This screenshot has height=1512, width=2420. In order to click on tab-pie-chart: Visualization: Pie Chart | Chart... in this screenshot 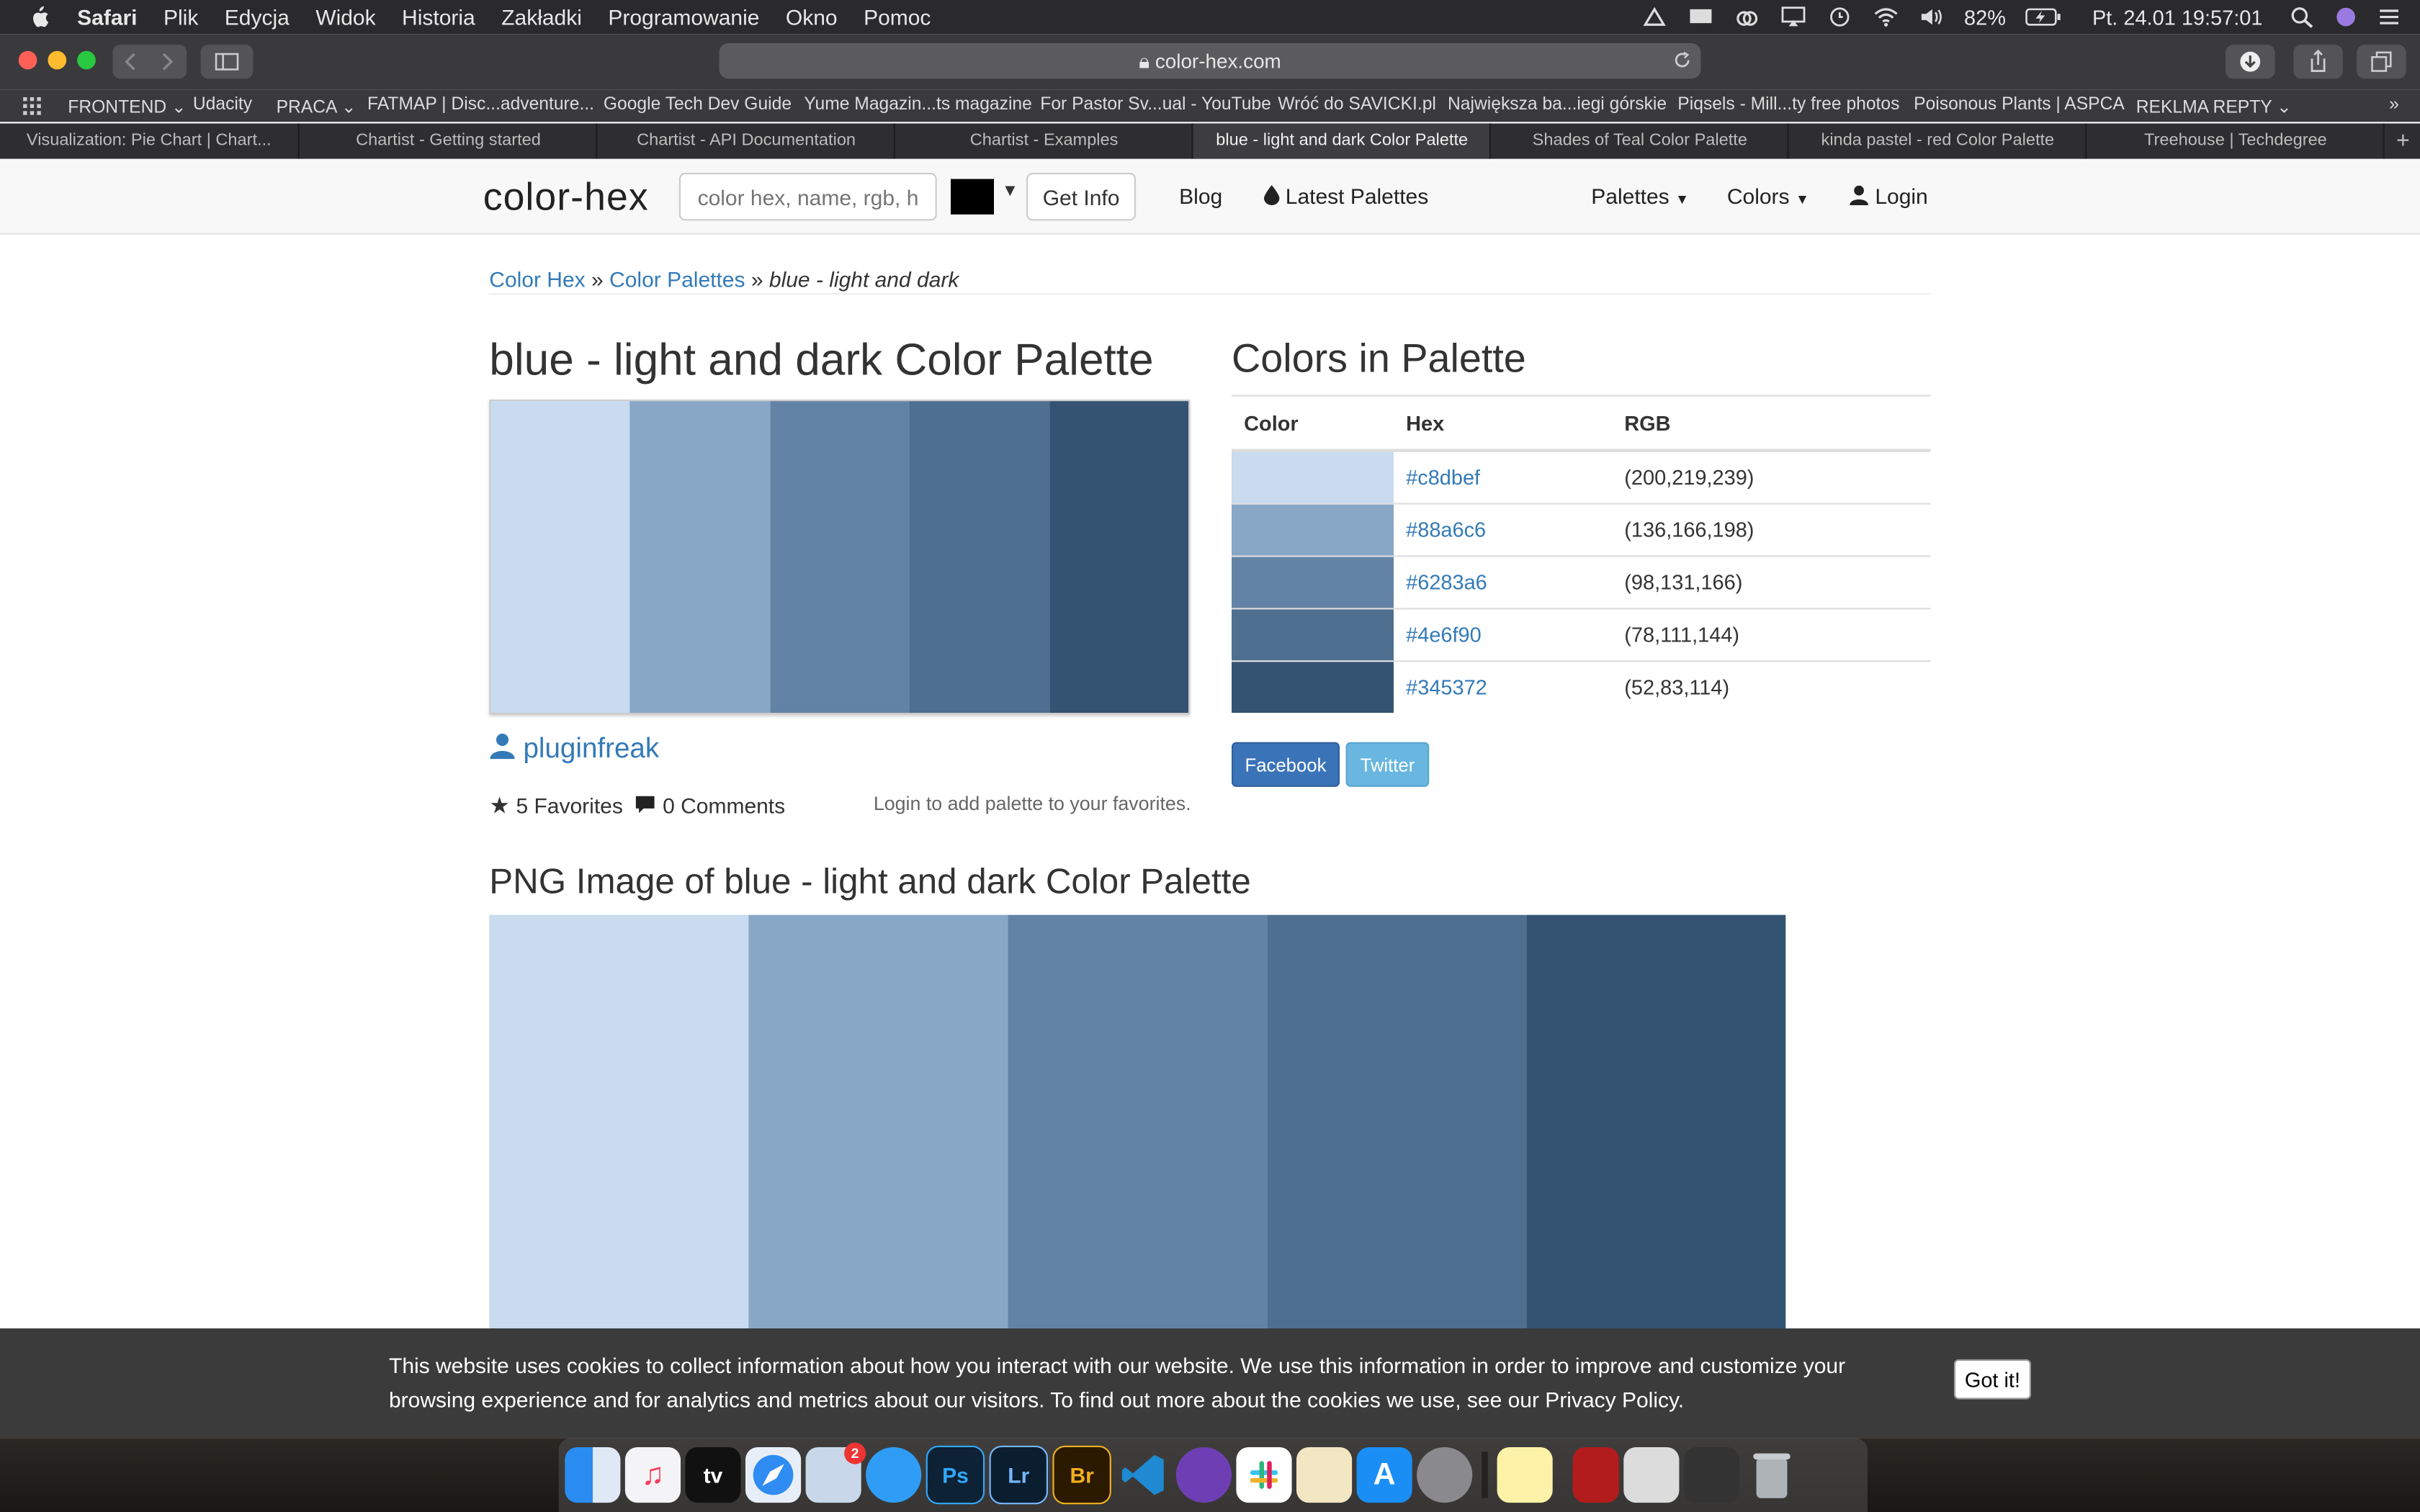, I will do `click(149, 140)`.